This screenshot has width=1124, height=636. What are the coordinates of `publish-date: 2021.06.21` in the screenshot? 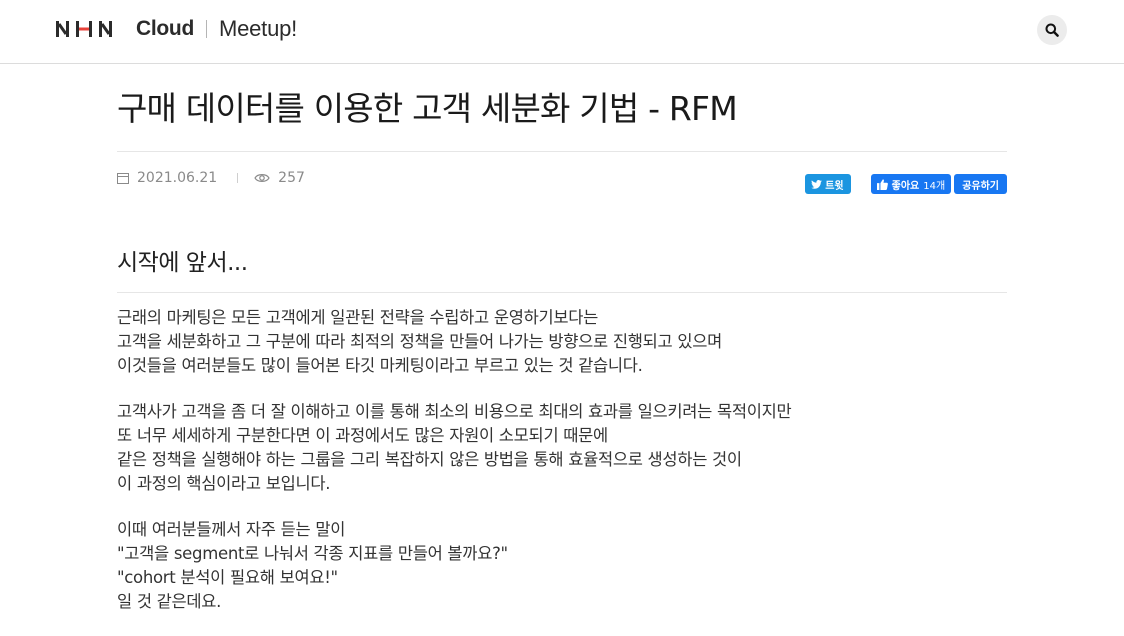 It's located at (177, 178).